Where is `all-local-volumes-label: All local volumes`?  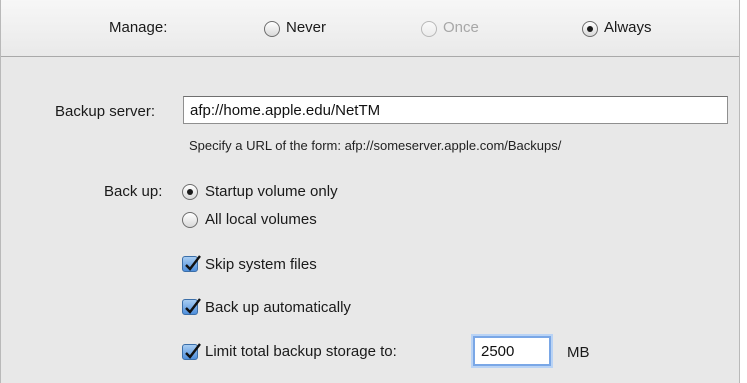
all-local-volumes-label: All local volumes is located at coordinates (261, 219).